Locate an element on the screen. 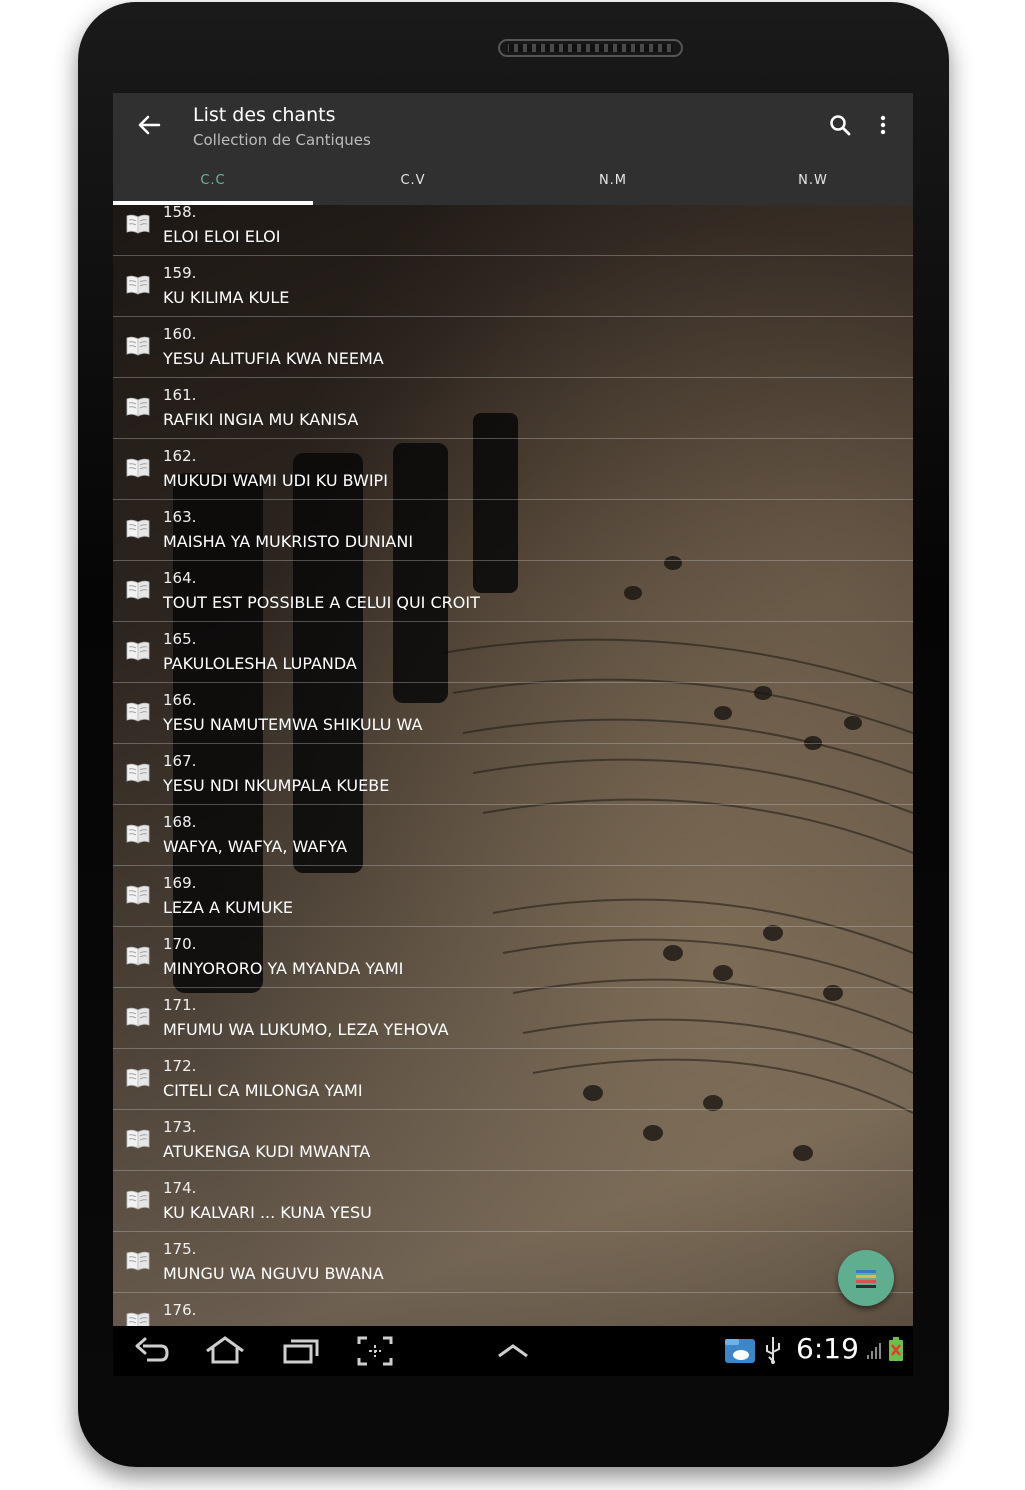 The image size is (1025, 1490). tab-indicator is located at coordinates (213, 203).